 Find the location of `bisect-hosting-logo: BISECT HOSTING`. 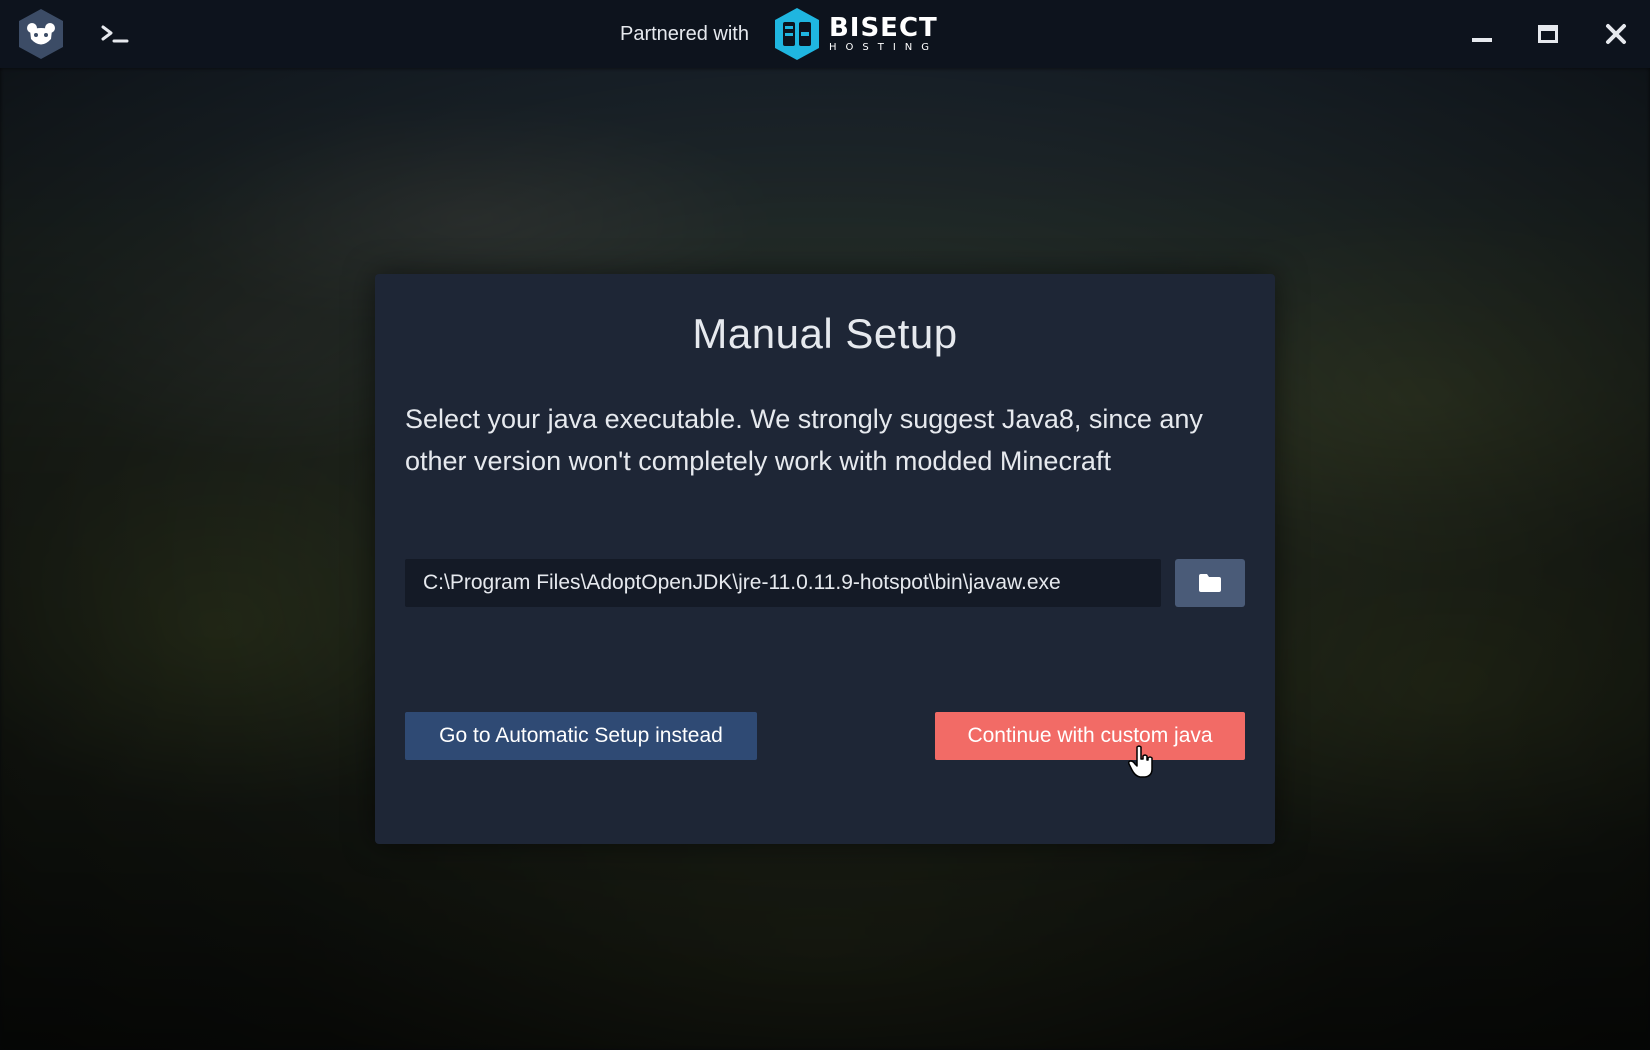

bisect-hosting-logo: BISECT HOSTING is located at coordinates (854, 34).